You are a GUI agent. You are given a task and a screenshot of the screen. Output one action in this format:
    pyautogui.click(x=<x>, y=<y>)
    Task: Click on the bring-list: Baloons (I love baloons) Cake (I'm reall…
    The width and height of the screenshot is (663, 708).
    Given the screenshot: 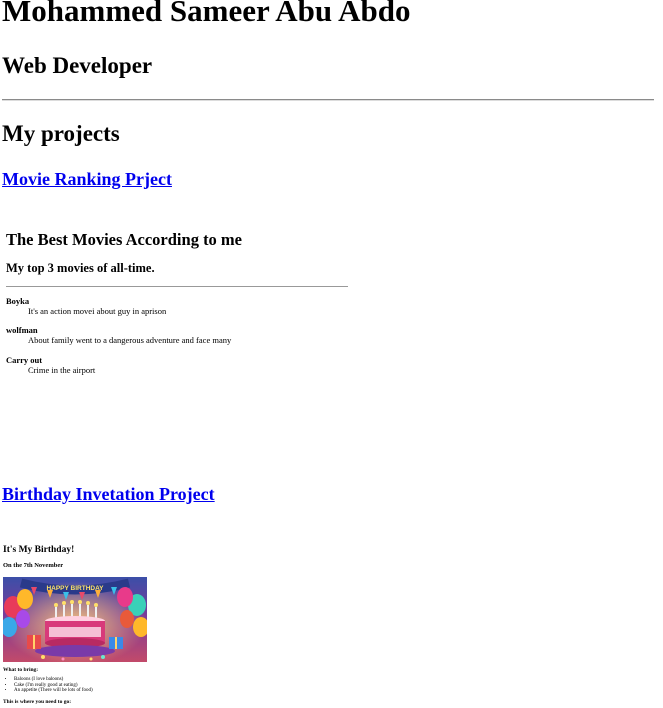 What is the action you would take?
    pyautogui.click(x=48, y=685)
    